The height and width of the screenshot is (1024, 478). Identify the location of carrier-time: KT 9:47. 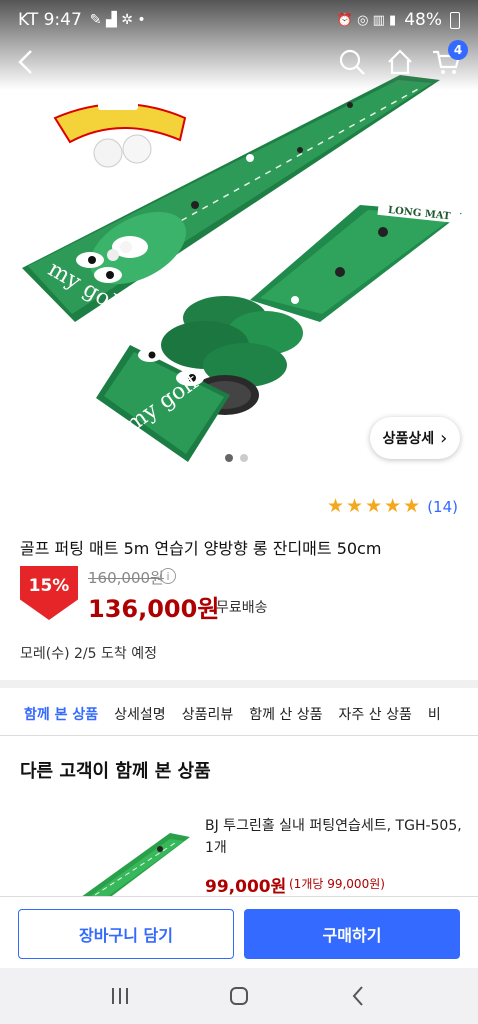
(50, 20).